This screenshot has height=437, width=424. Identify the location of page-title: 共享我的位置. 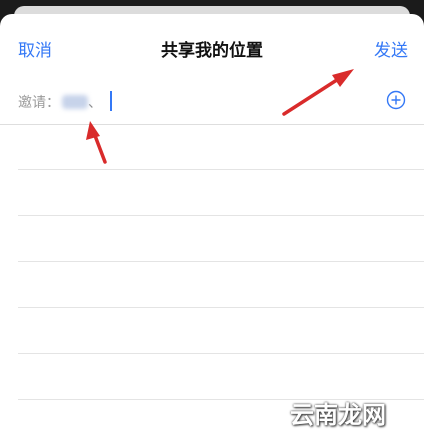
(212, 51).